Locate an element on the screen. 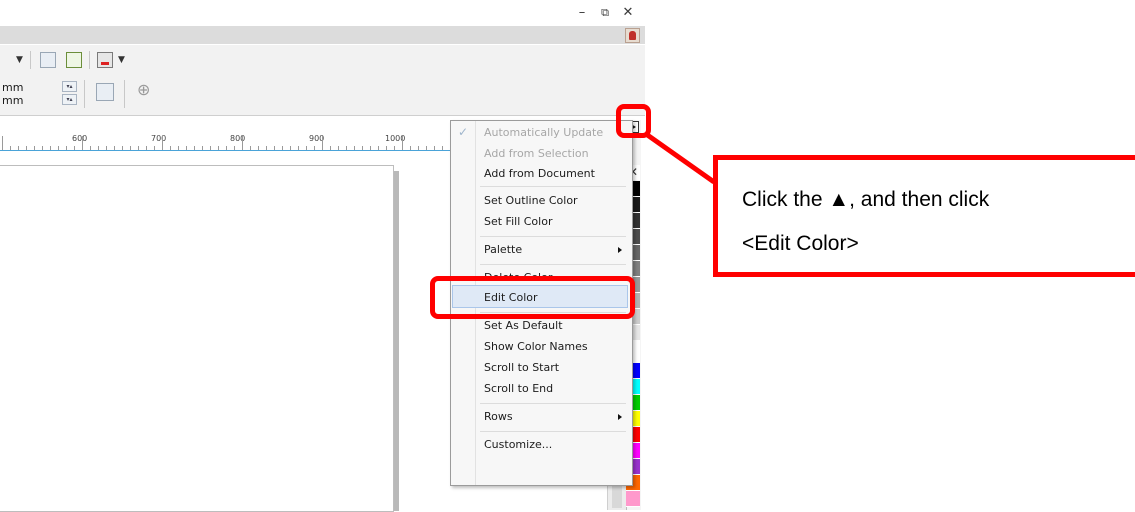  options-icon is located at coordinates (74, 60).